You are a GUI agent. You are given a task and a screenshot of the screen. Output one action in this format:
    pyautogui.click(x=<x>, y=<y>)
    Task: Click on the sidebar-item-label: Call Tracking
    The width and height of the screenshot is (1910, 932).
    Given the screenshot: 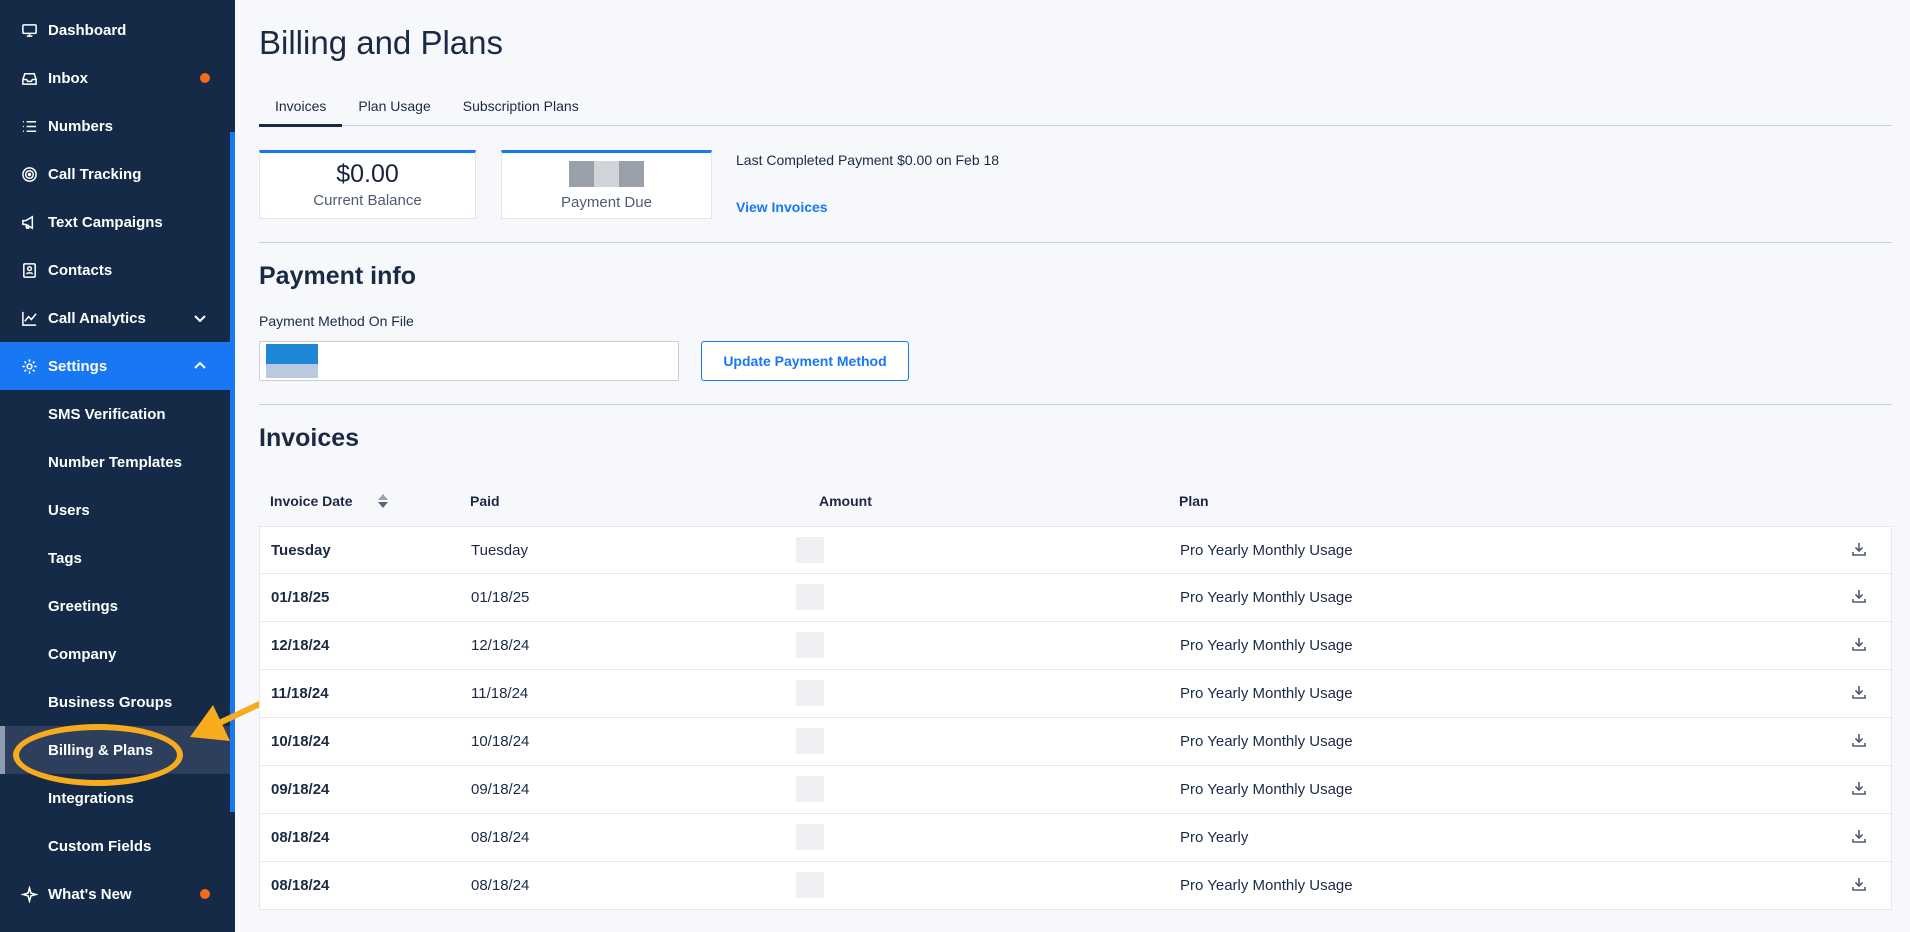 What is the action you would take?
    pyautogui.click(x=95, y=174)
    